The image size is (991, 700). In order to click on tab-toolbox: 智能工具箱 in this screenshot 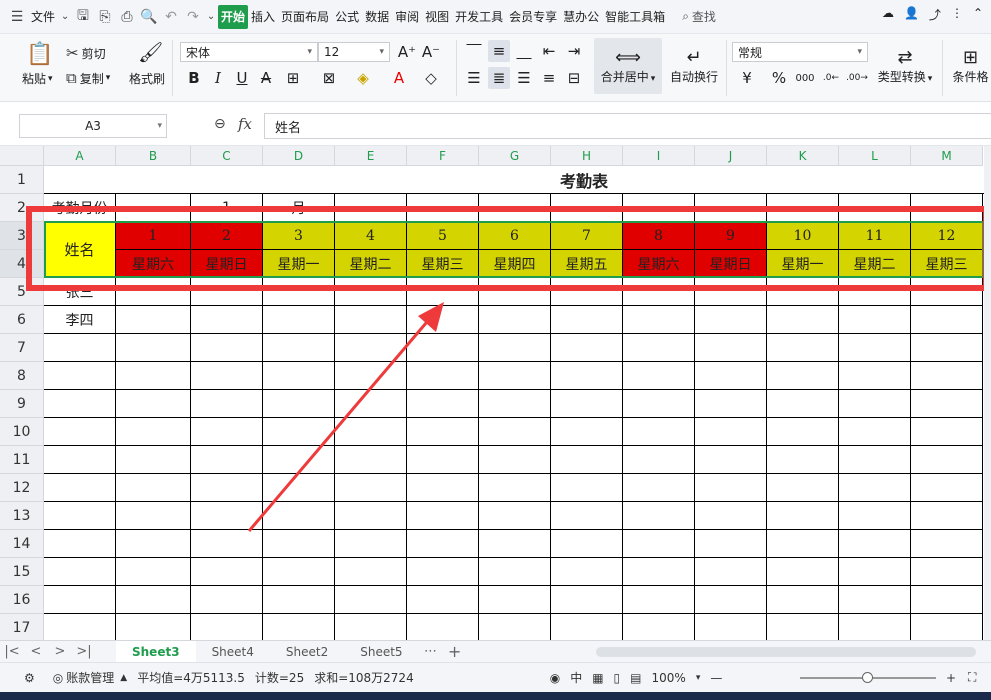, I will do `click(635, 17)`.